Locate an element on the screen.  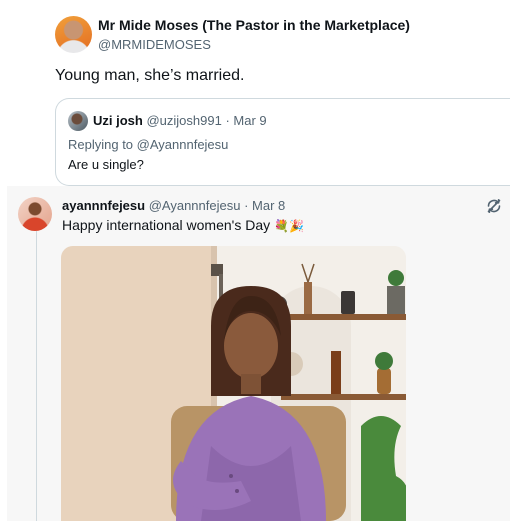
celebration-emoji: 💐🎉 is located at coordinates (289, 226).